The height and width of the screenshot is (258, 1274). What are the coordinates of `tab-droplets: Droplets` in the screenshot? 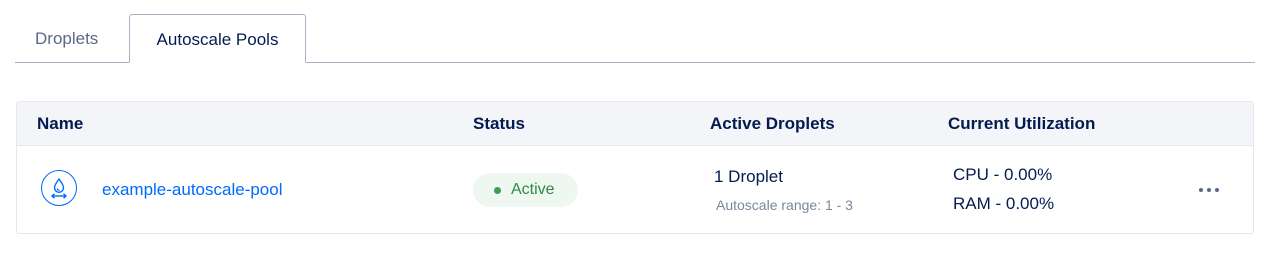 It's located at (66, 38).